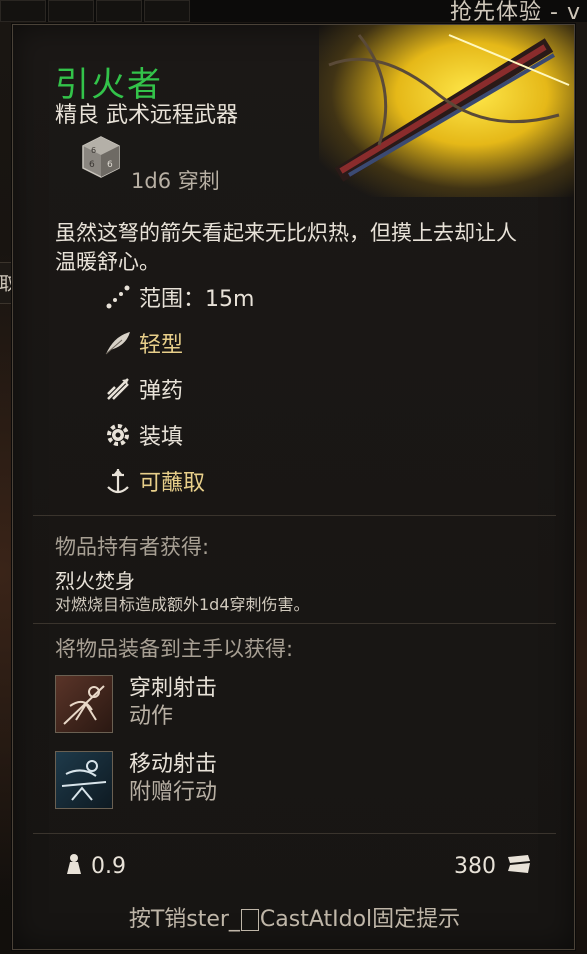 Image resolution: width=587 pixels, height=954 pixels. What do you see at coordinates (174, 649) in the screenshot?
I see `equip-header: 将物品装备到主手以获得:` at bounding box center [174, 649].